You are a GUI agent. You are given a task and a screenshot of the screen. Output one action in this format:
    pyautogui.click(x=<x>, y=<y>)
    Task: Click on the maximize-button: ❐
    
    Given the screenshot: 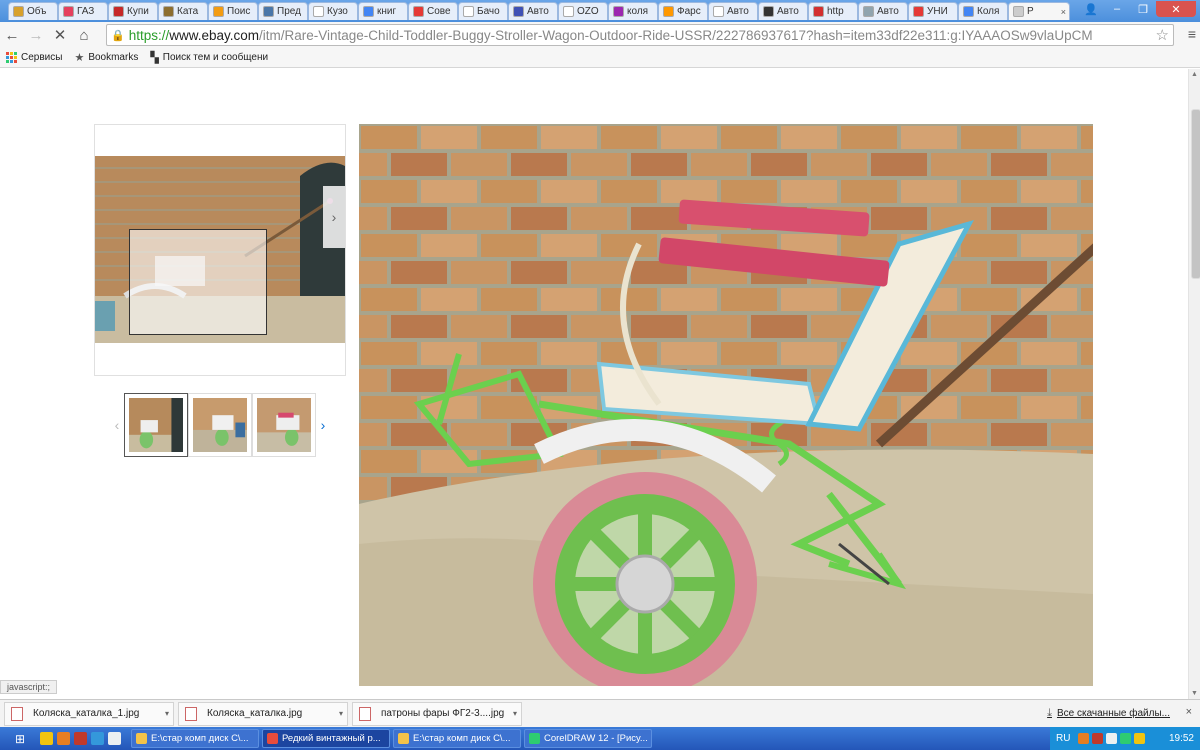 What is the action you would take?
    pyautogui.click(x=1143, y=9)
    